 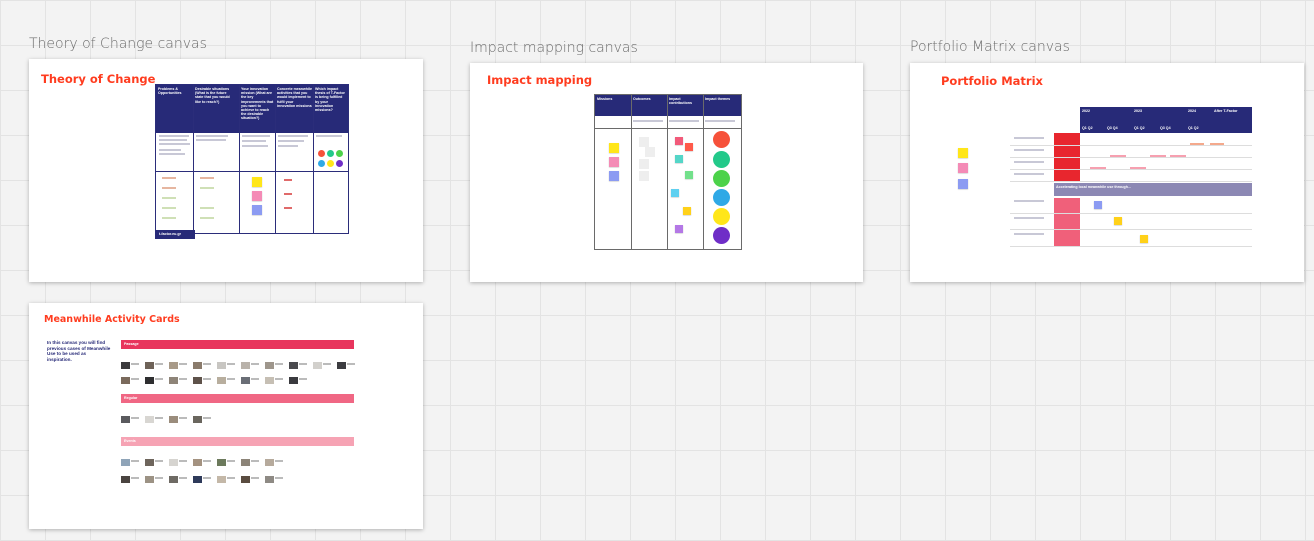 I want to click on canvas-label-theory-of-change: Theory of Change canvas, so click(x=118, y=44).